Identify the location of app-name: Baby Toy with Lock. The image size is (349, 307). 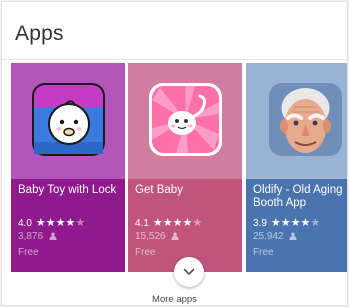
(67, 190).